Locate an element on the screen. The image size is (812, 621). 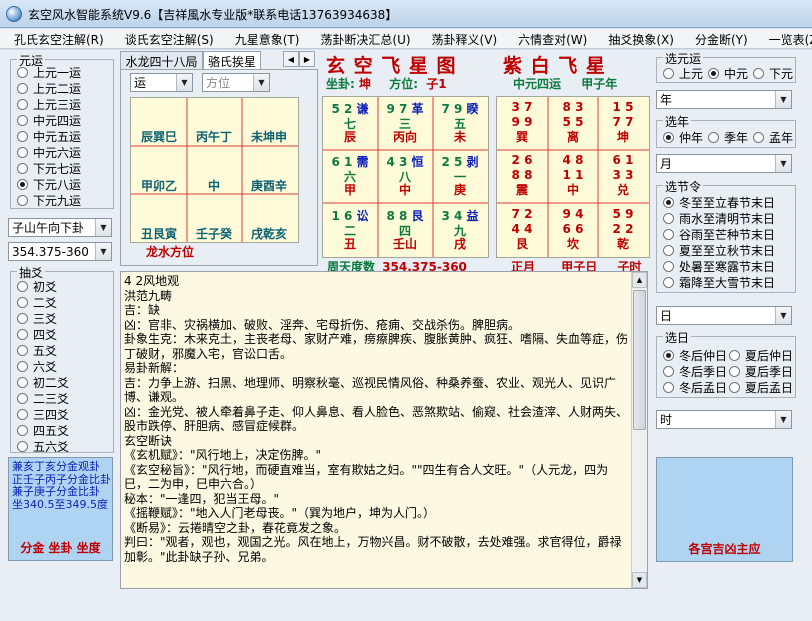
scroll-down-icon: ▼ is located at coordinates (639, 580).